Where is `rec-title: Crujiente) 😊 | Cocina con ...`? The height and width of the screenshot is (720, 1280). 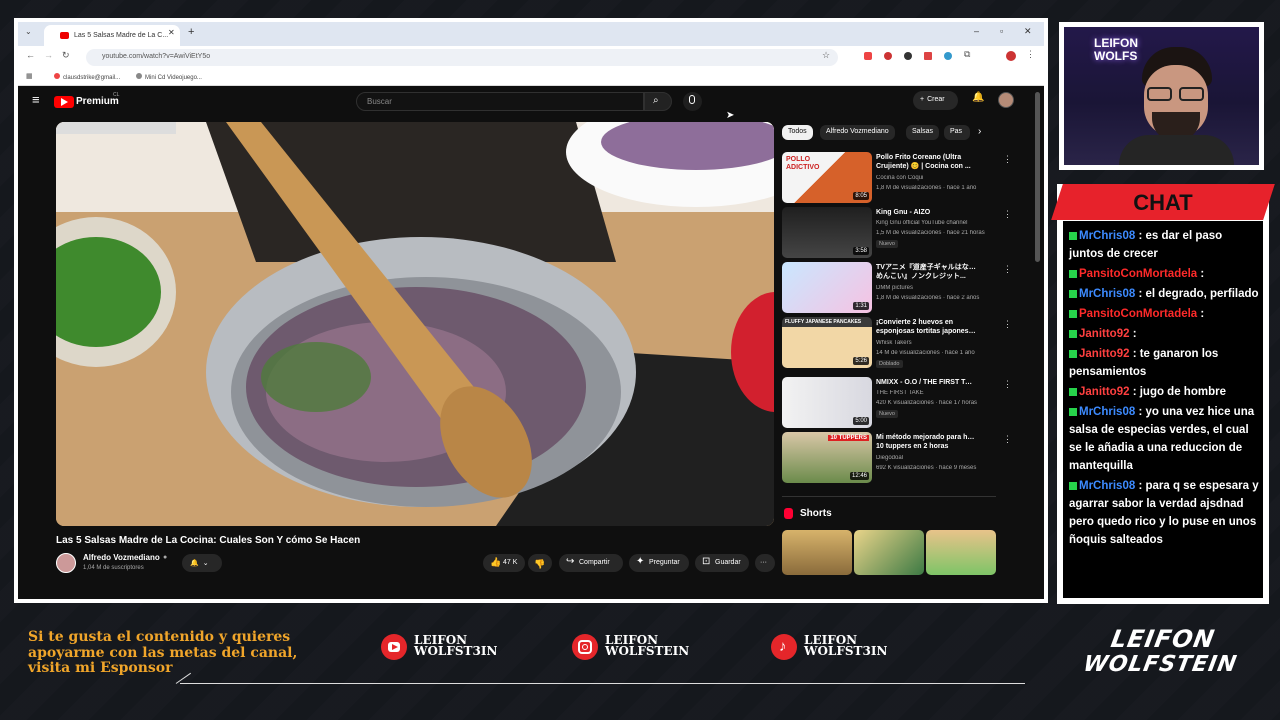 rec-title: Crujiente) 😊 | Cocina con ... is located at coordinates (923, 166).